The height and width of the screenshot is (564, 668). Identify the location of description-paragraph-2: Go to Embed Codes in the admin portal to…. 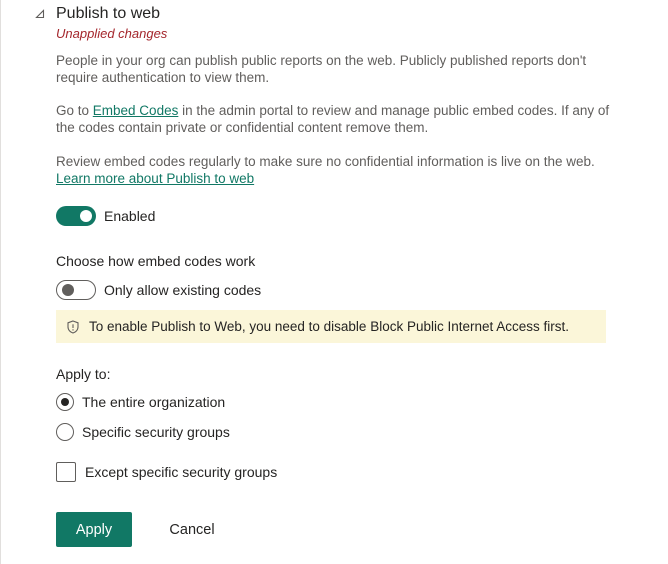
(336, 119).